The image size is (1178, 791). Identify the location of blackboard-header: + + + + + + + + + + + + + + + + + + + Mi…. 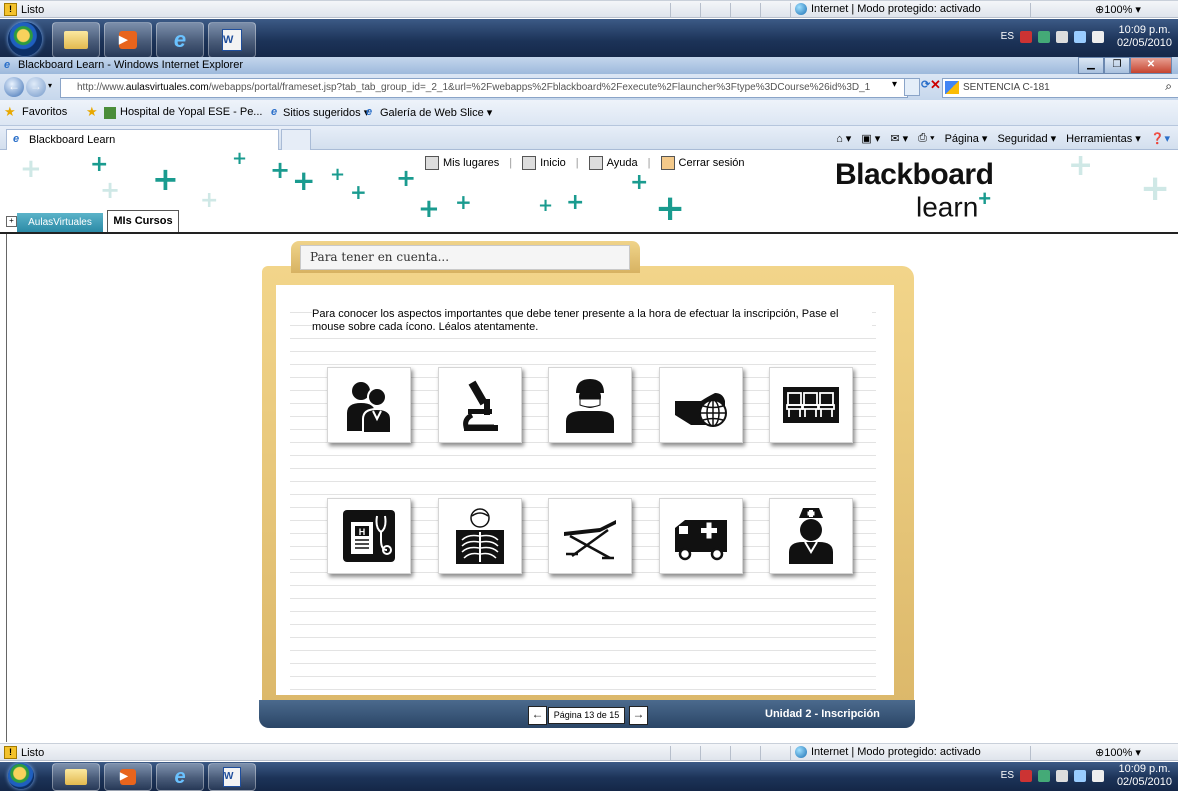
(589, 191).